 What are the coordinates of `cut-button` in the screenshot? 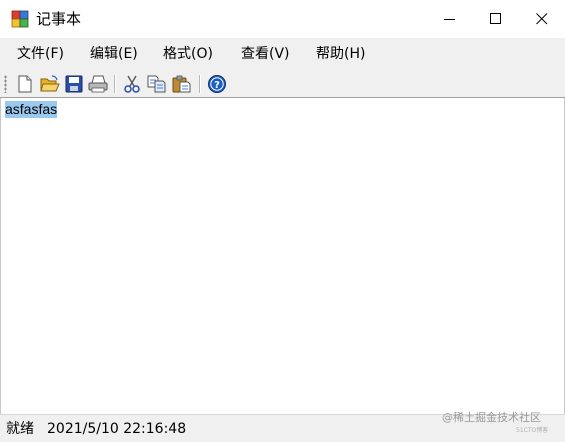 It's located at (132, 84).